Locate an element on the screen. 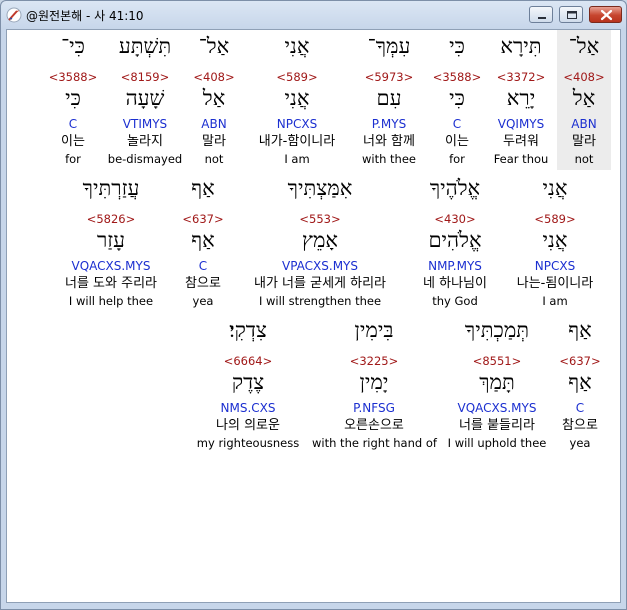 This screenshot has width=627, height=610. strong-number: <553> is located at coordinates (320, 219).